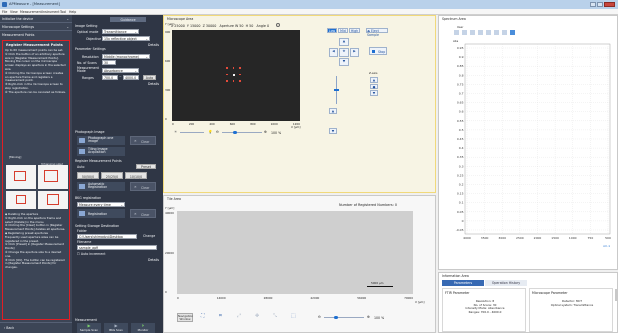 Image resolution: width=618 pixels, height=333 pixels. What do you see at coordinates (109, 62) in the screenshot?
I see `scans-input: 30` at bounding box center [109, 62].